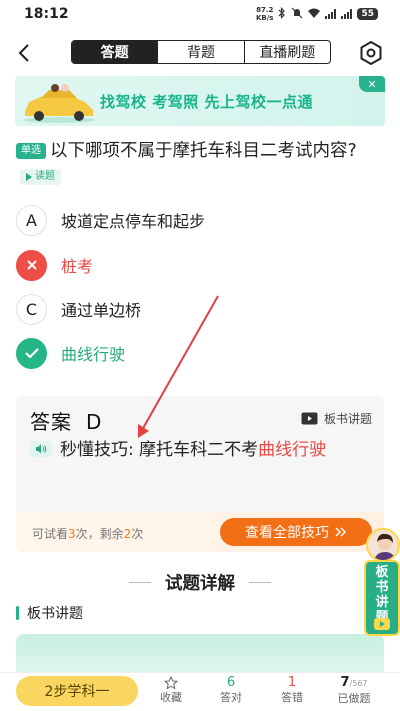  Describe the element at coordinates (292, 450) in the screenshot. I see `quick-tip-highlight: 曲线行驶` at that location.